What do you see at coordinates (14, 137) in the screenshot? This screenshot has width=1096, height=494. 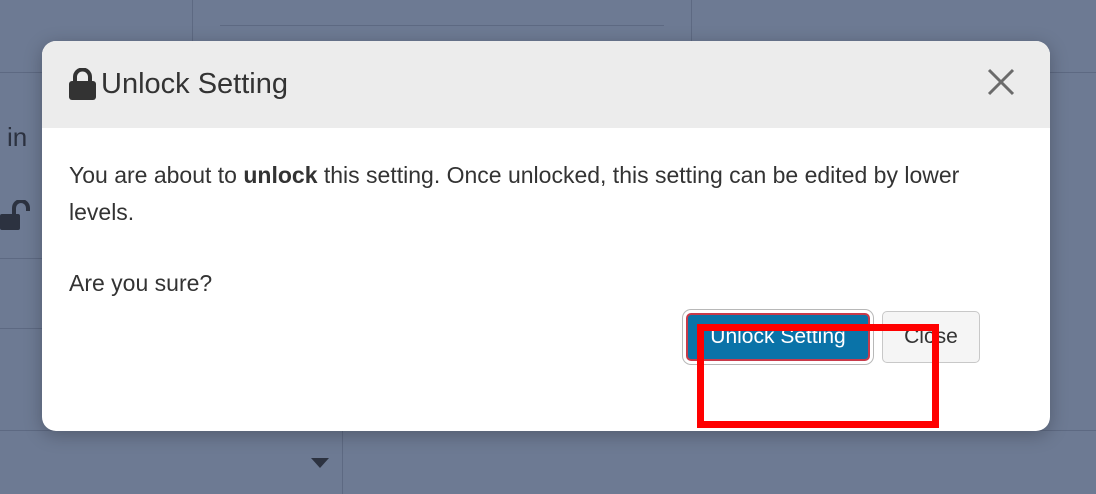 I see `background-label: l in` at bounding box center [14, 137].